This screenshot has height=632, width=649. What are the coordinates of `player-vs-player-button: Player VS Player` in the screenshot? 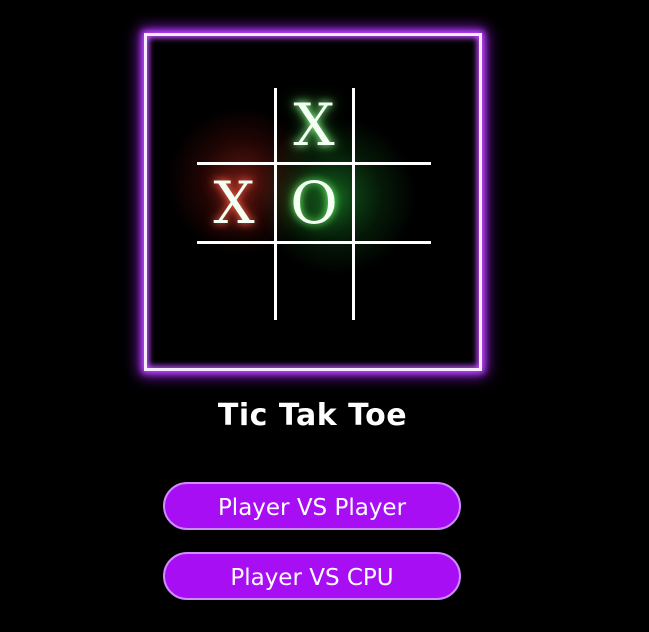 It's located at (312, 506).